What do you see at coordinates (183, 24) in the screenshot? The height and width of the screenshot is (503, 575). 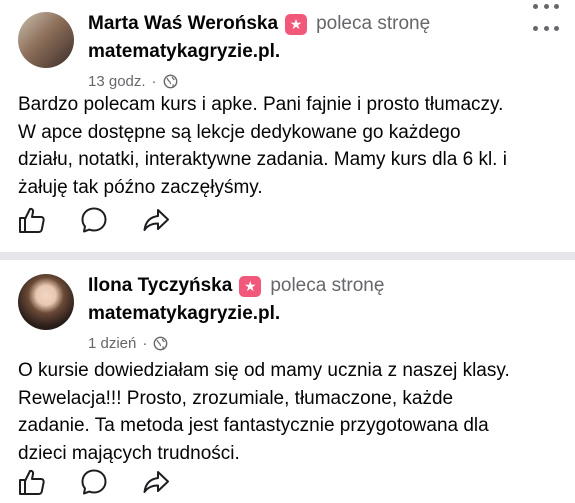 I see `author-name: Marta Waś Werońska` at bounding box center [183, 24].